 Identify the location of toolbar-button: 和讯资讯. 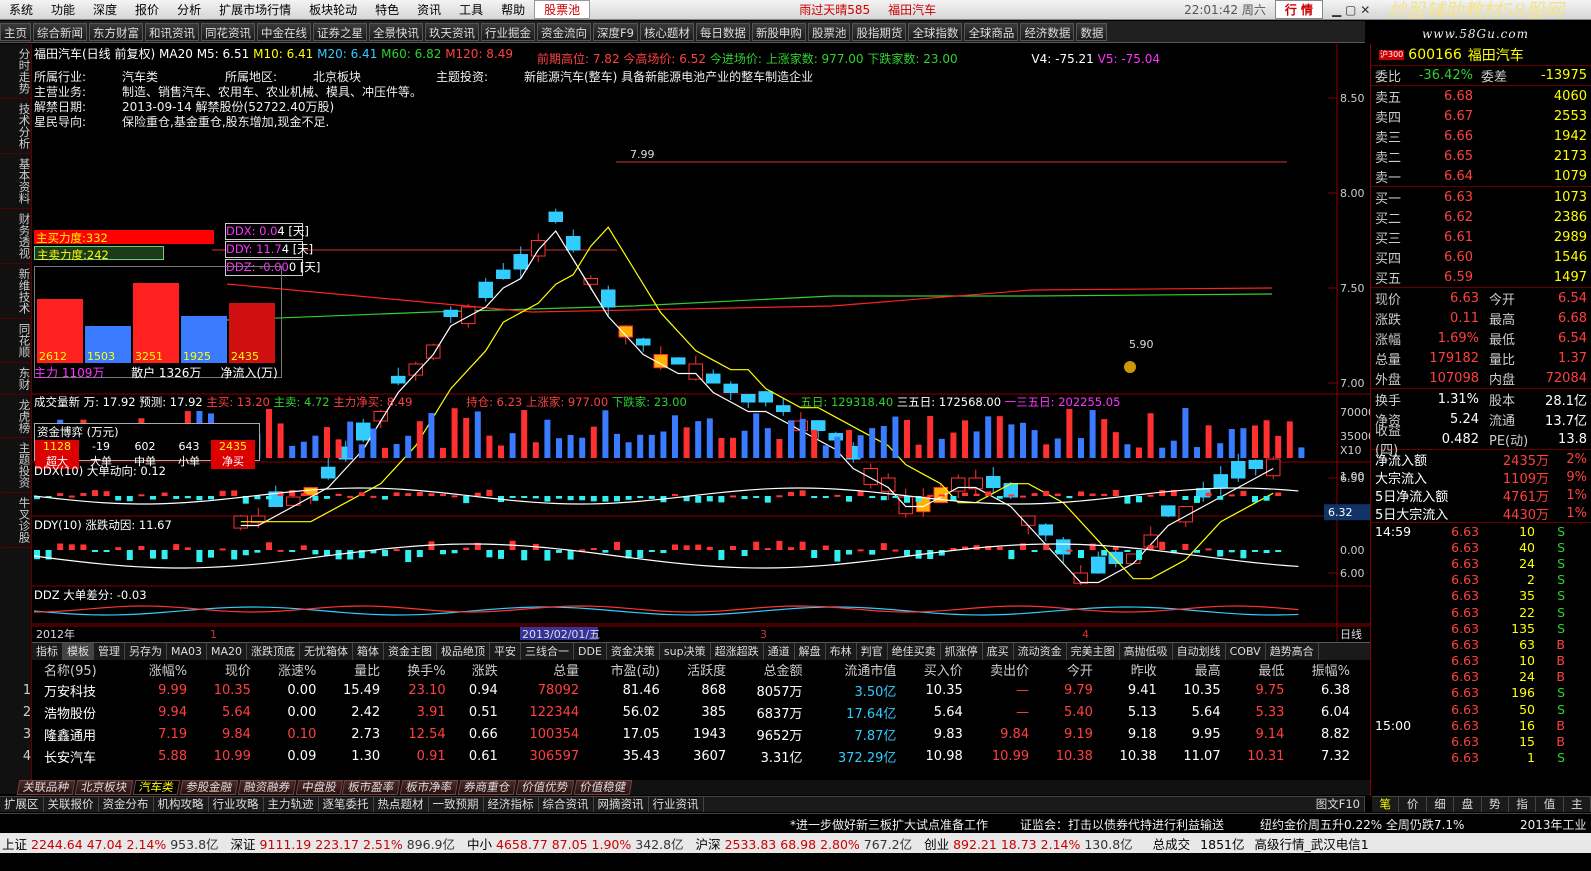
(172, 31).